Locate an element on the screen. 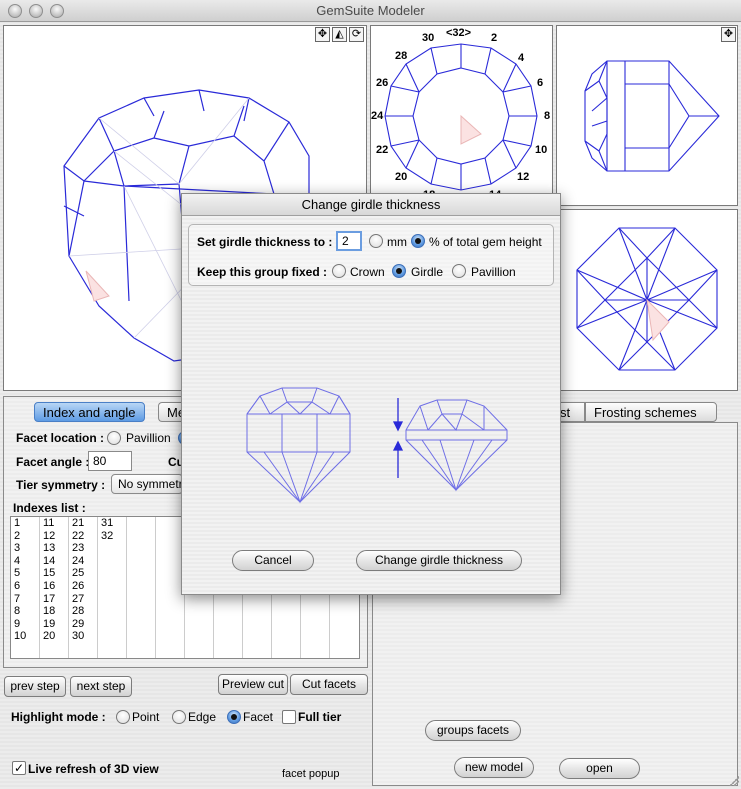 The width and height of the screenshot is (741, 789). highlight-facet-radio is located at coordinates (234, 717).